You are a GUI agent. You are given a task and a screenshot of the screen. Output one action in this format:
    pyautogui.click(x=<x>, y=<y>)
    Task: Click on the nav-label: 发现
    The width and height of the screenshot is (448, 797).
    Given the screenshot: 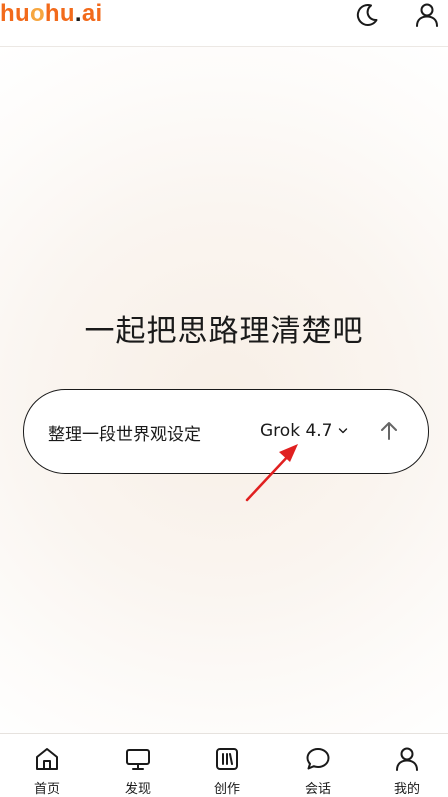 What is the action you would take?
    pyautogui.click(x=137, y=789)
    